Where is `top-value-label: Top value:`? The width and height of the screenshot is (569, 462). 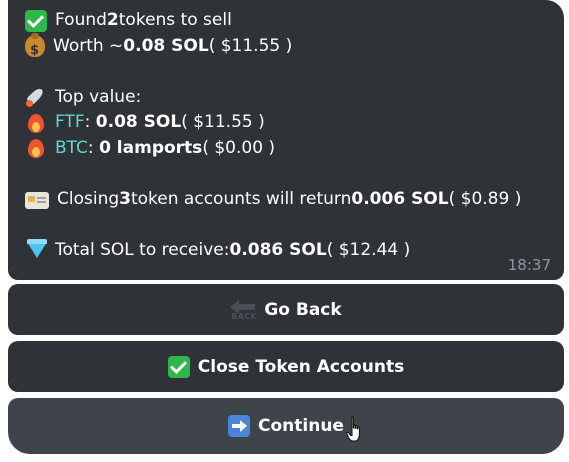
top-value-label: Top value: is located at coordinates (98, 96).